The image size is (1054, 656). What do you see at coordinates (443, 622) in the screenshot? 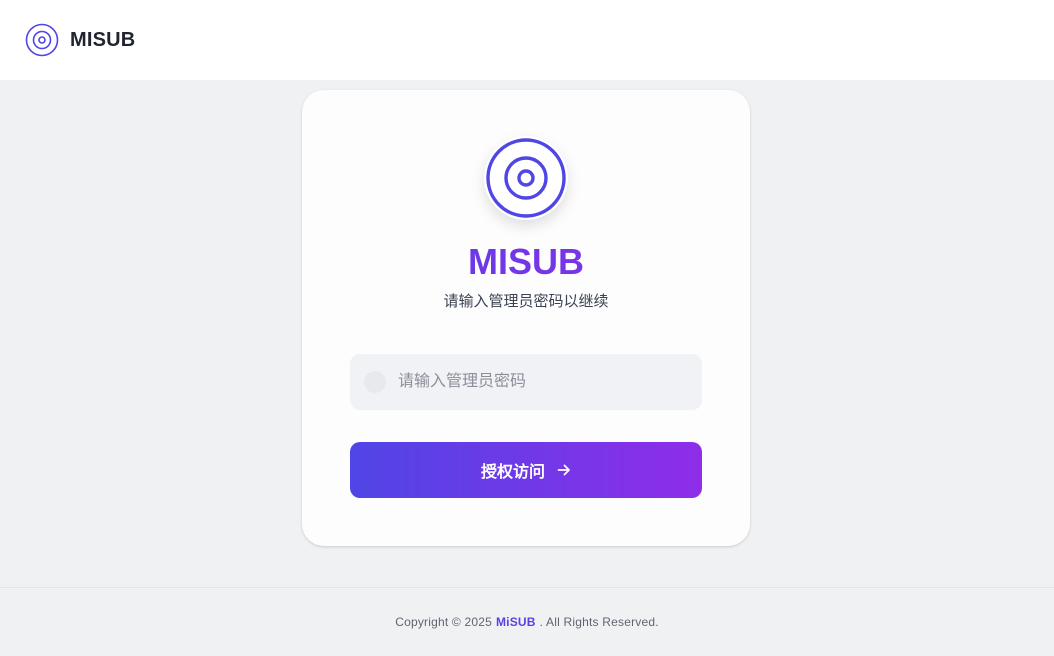
I see `footer-copyright: Copyright © 2025` at bounding box center [443, 622].